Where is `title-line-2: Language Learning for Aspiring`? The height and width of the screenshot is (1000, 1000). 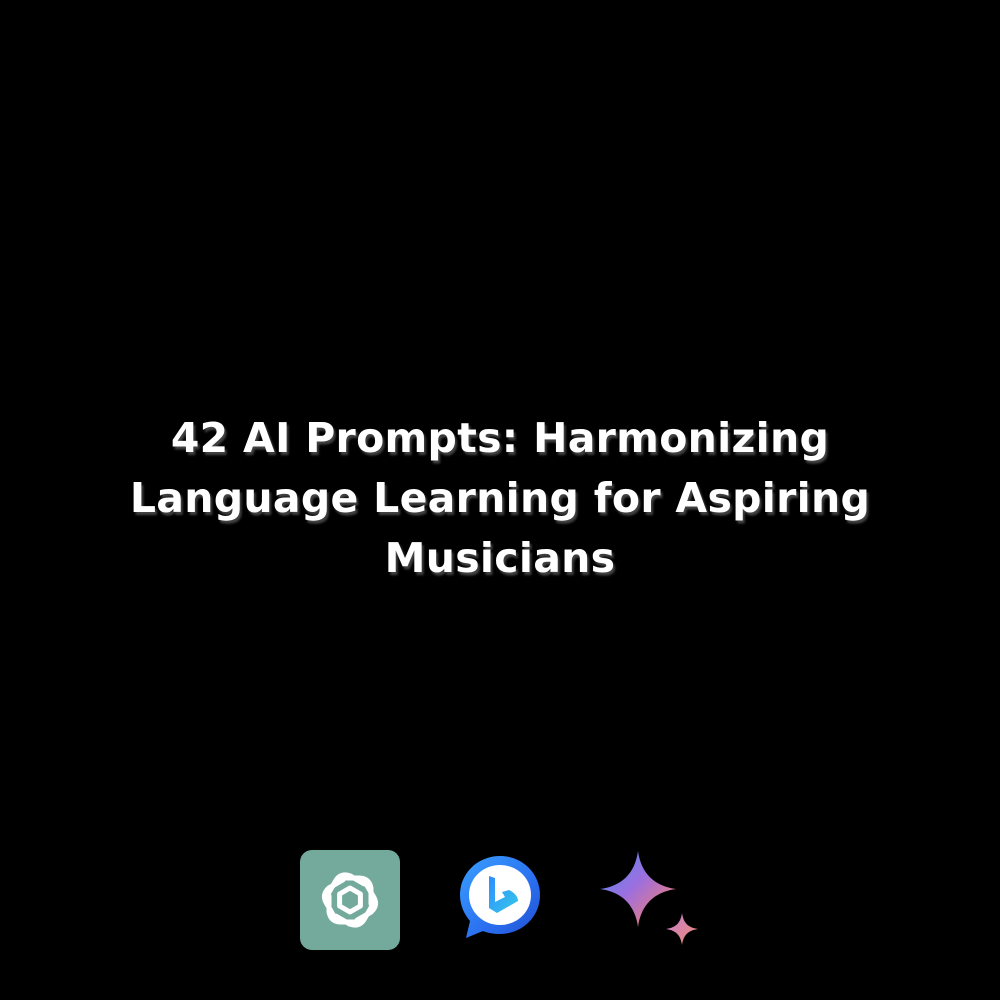 title-line-2: Language Learning for Aspiring is located at coordinates (500, 498).